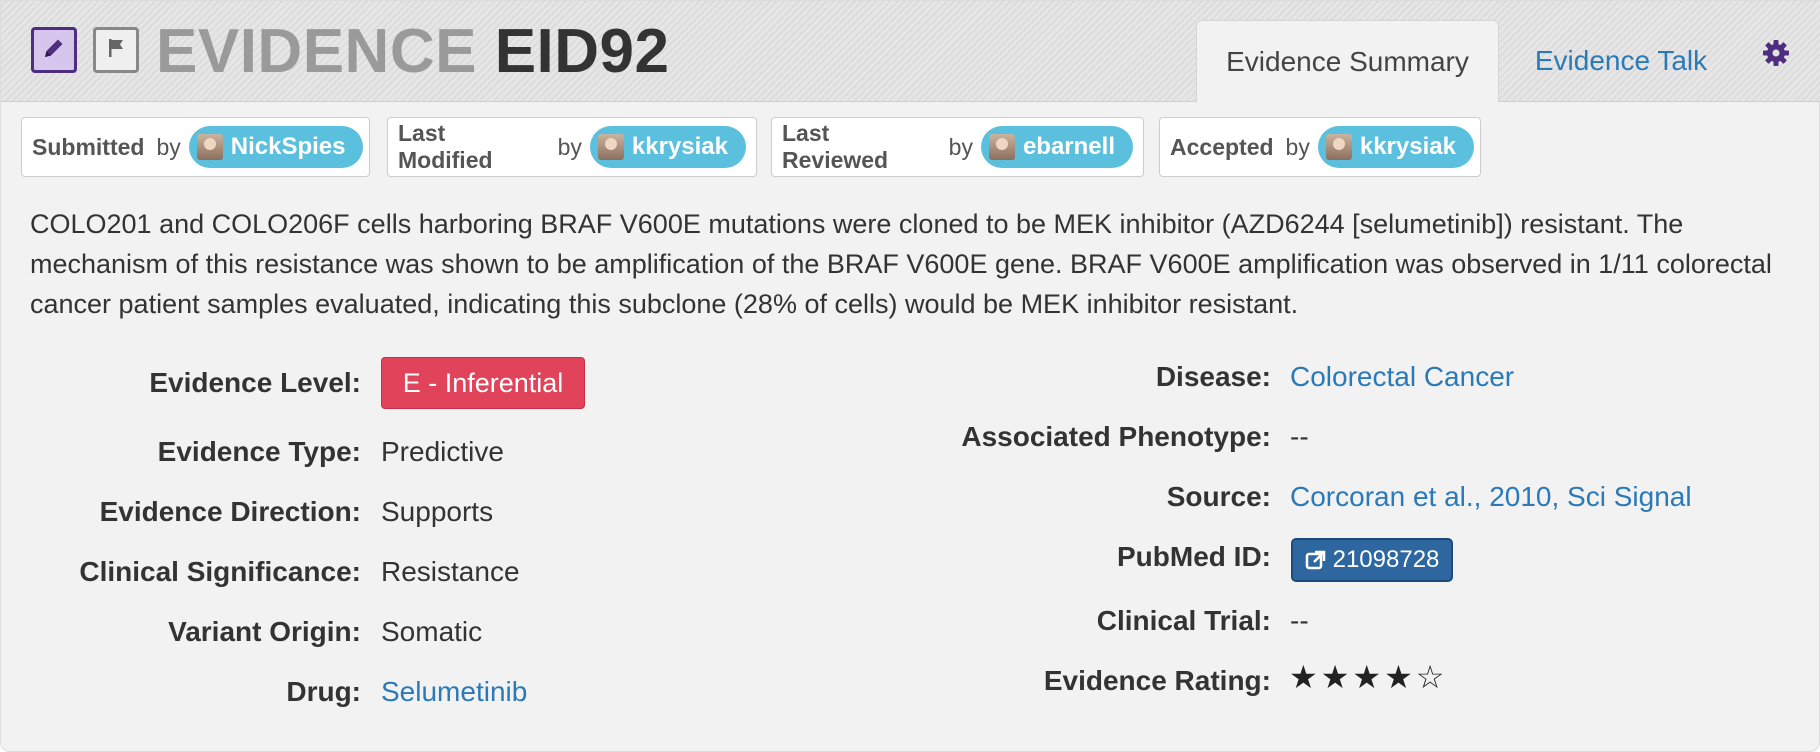 Image resolution: width=1820 pixels, height=752 pixels. I want to click on flag-icon, so click(116, 50).